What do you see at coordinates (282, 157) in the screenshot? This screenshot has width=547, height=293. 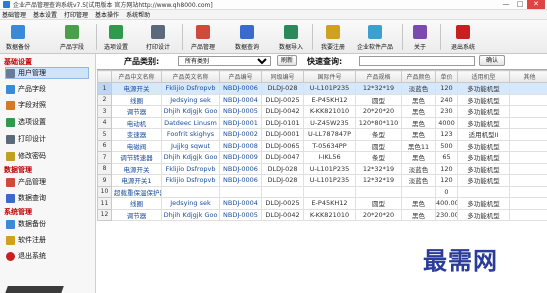 I see `cell-peer-code: DLDJ-0047` at bounding box center [282, 157].